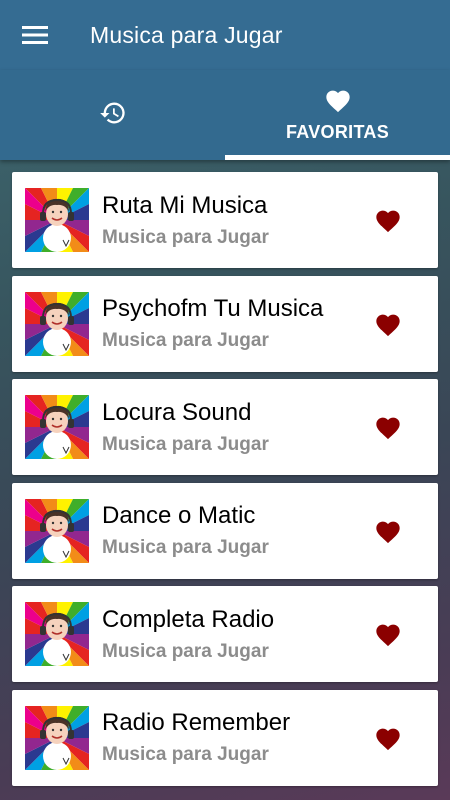 Image resolution: width=450 pixels, height=800 pixels. I want to click on history-icon, so click(113, 115).